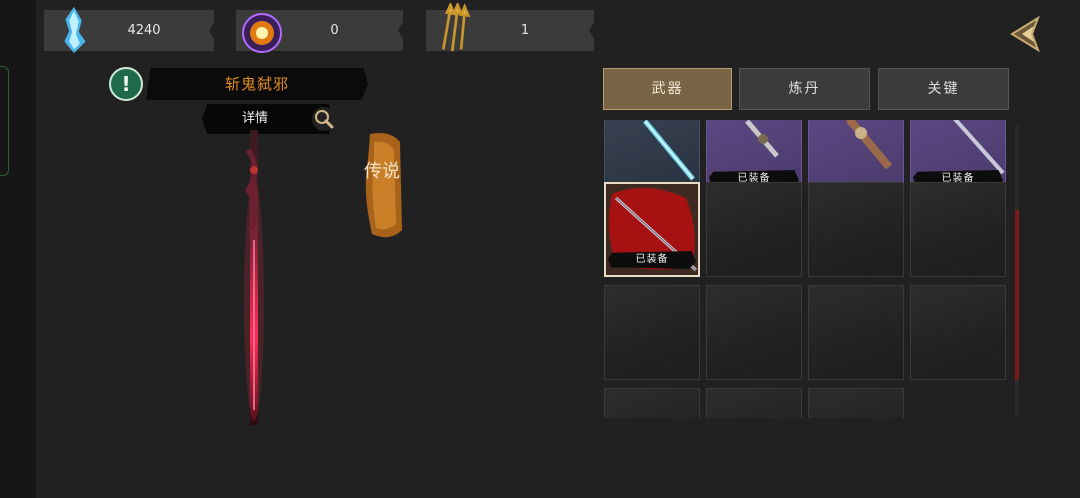  I want to click on weapon-name: 斩鬼弑邪, so click(257, 84).